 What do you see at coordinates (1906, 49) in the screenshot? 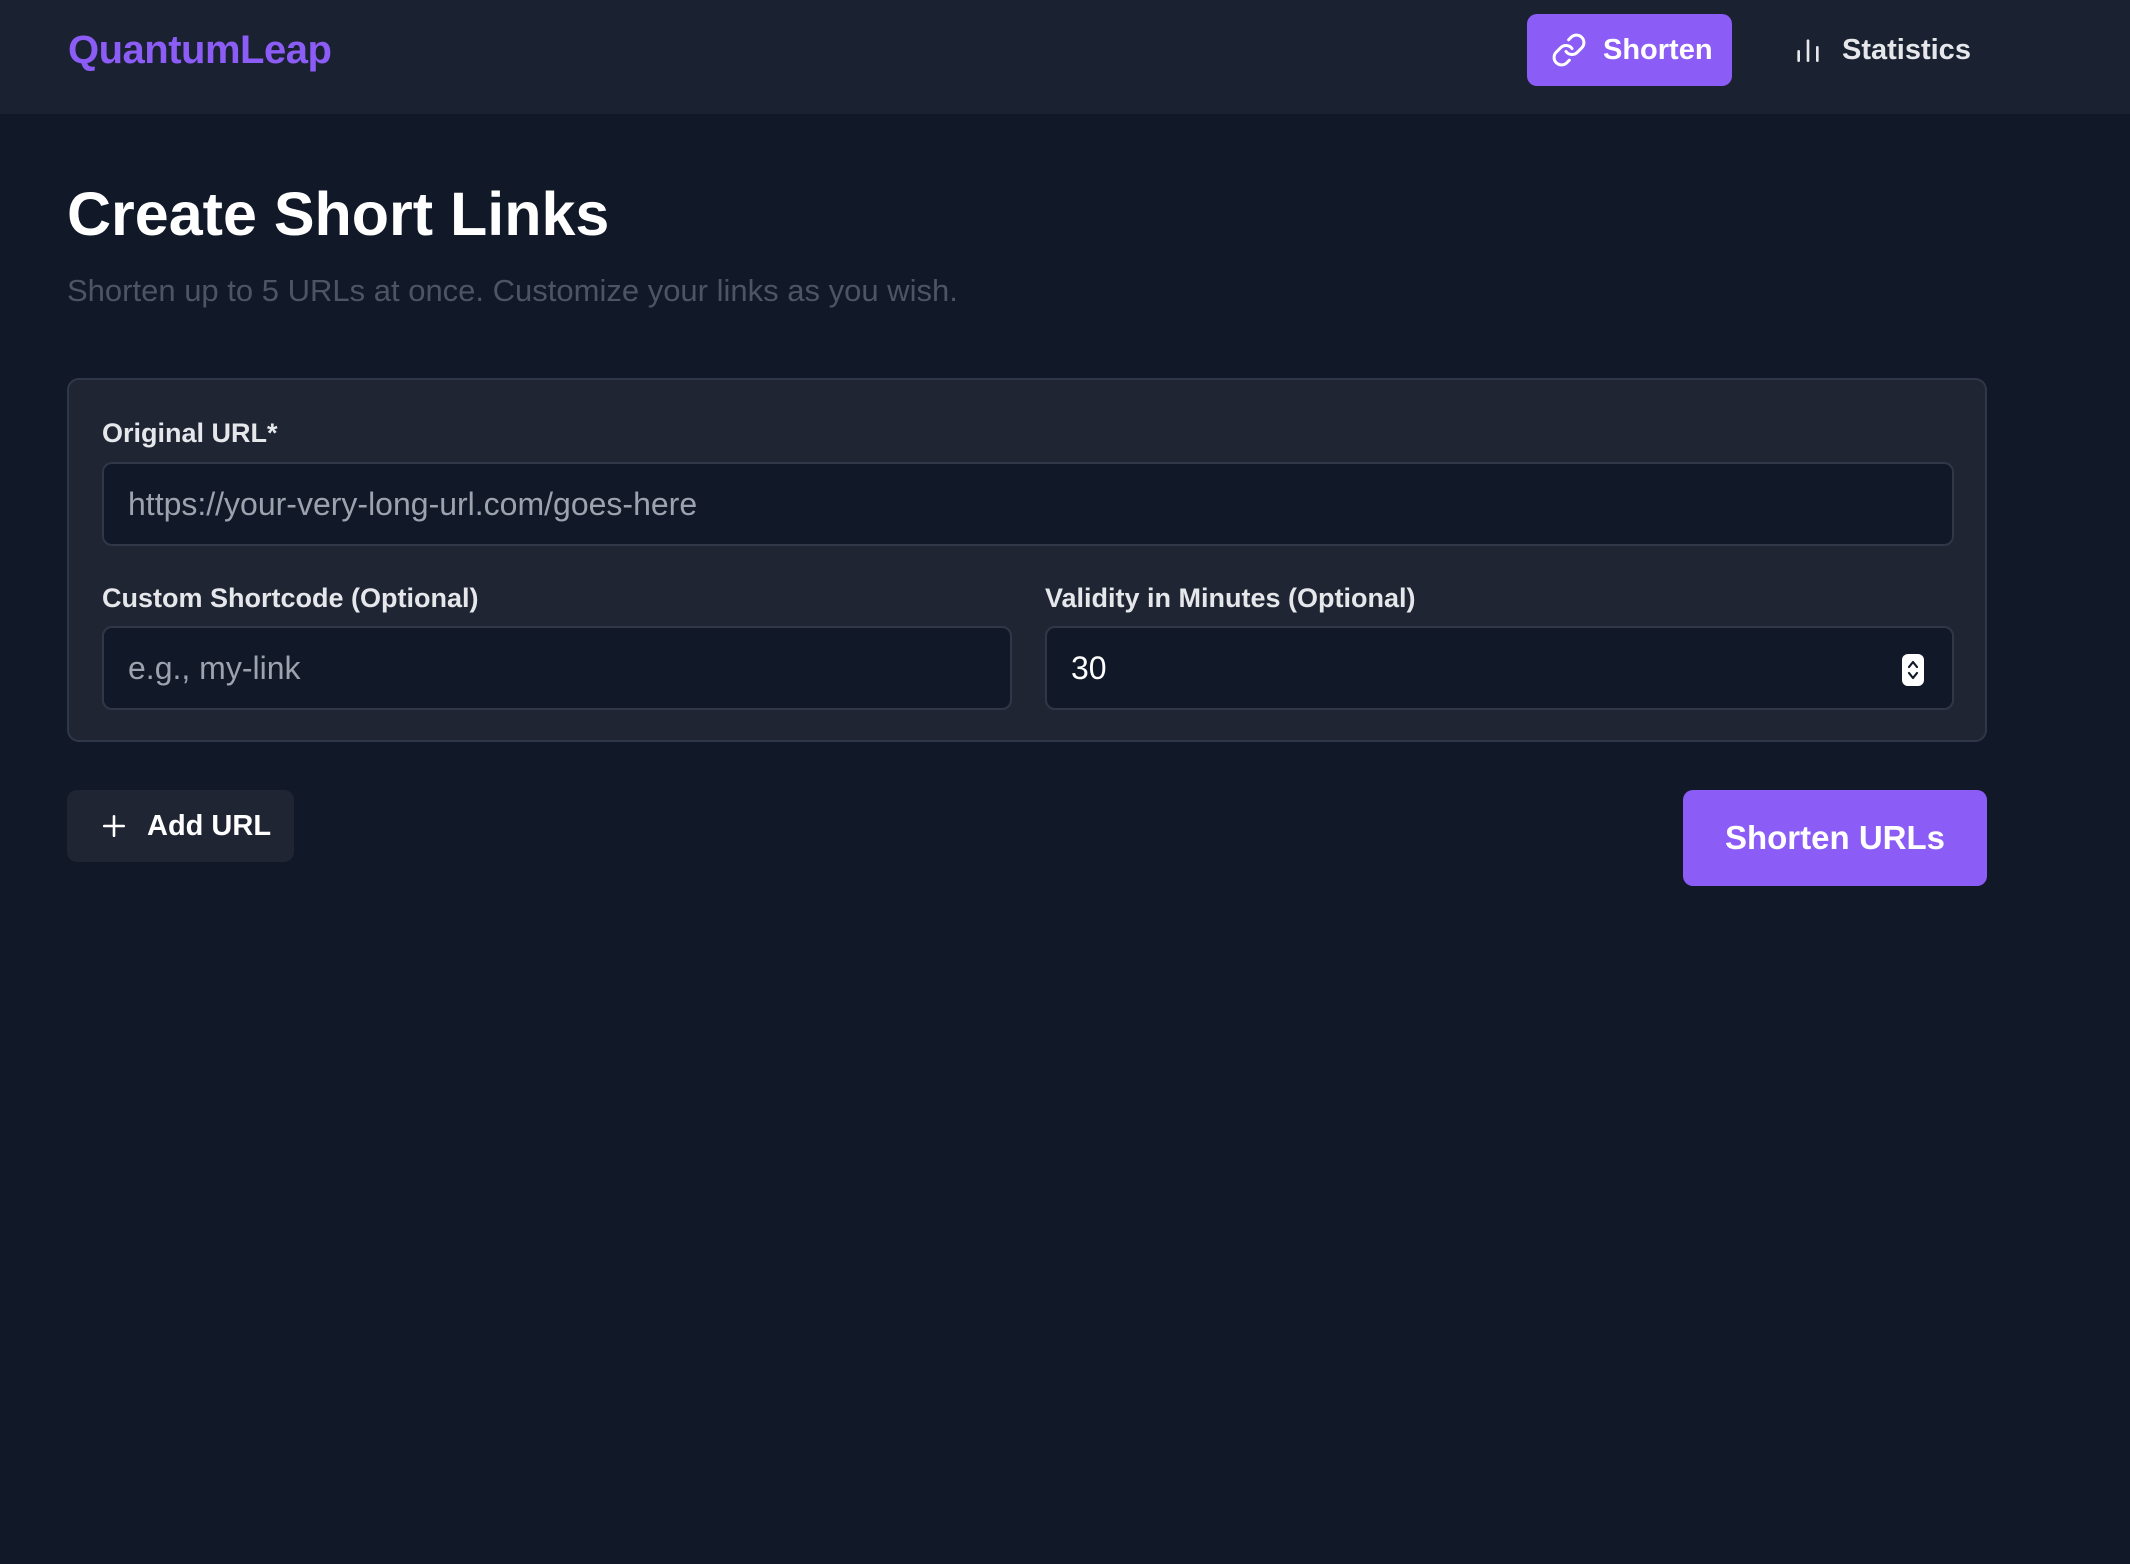
I see `nav-statistics-label: Statistics` at bounding box center [1906, 49].